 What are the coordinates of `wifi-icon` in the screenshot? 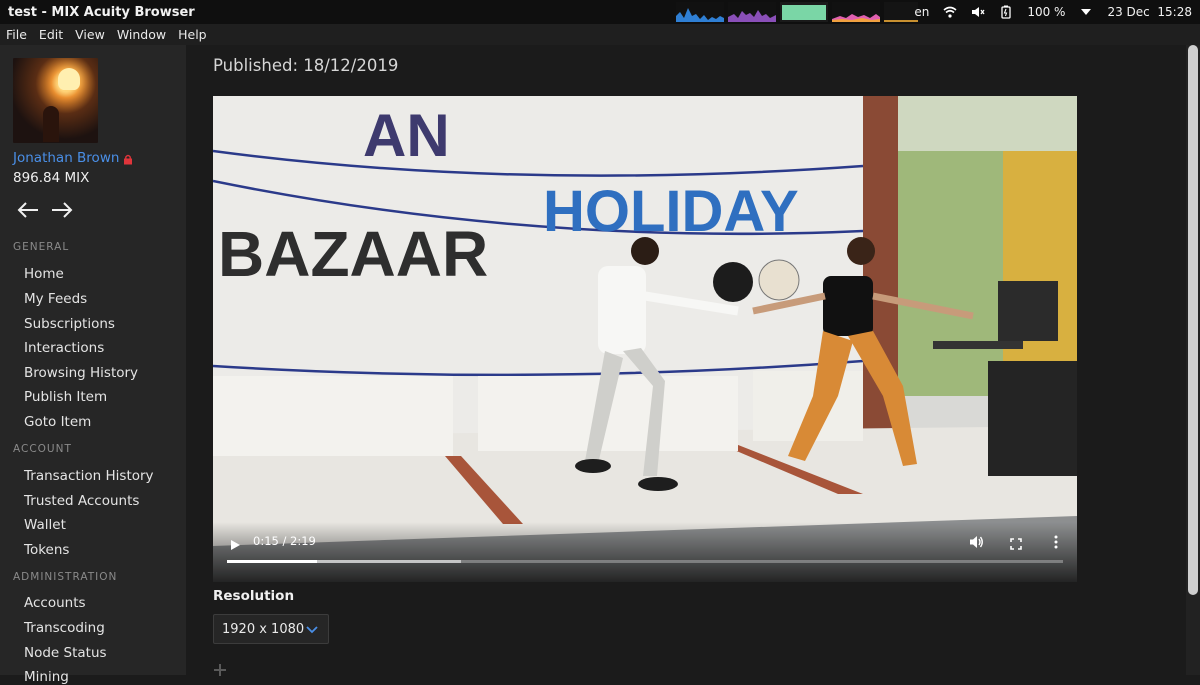 It's located at (950, 12).